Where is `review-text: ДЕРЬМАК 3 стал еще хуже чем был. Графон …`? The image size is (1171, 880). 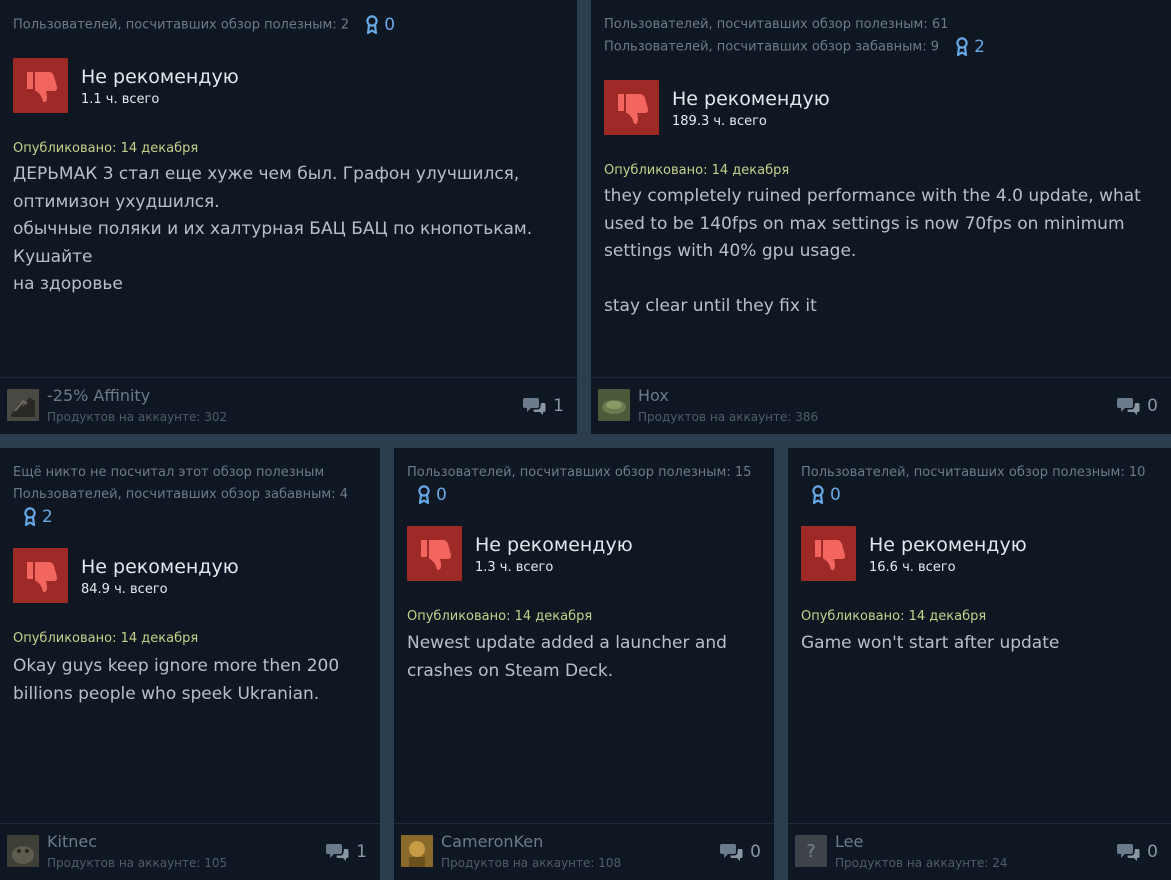 review-text: ДЕРЬМАК 3 стал еще хуже чем был. Графон … is located at coordinates (295, 230).